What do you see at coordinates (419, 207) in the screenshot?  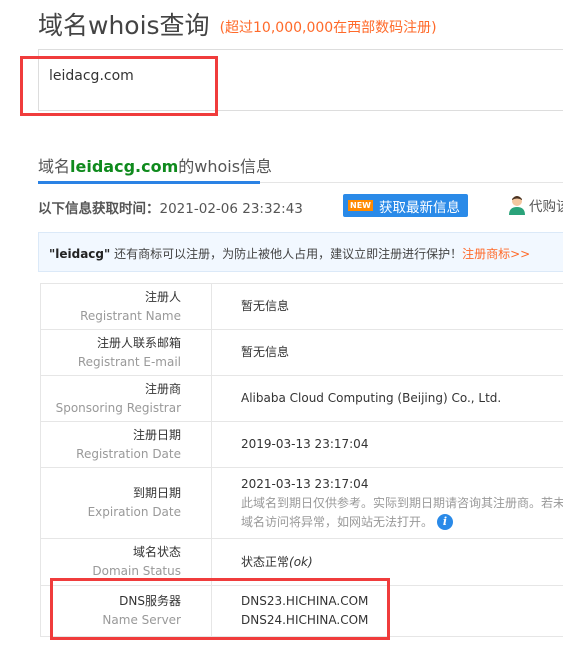 I see `refresh-label: 获取最新信息` at bounding box center [419, 207].